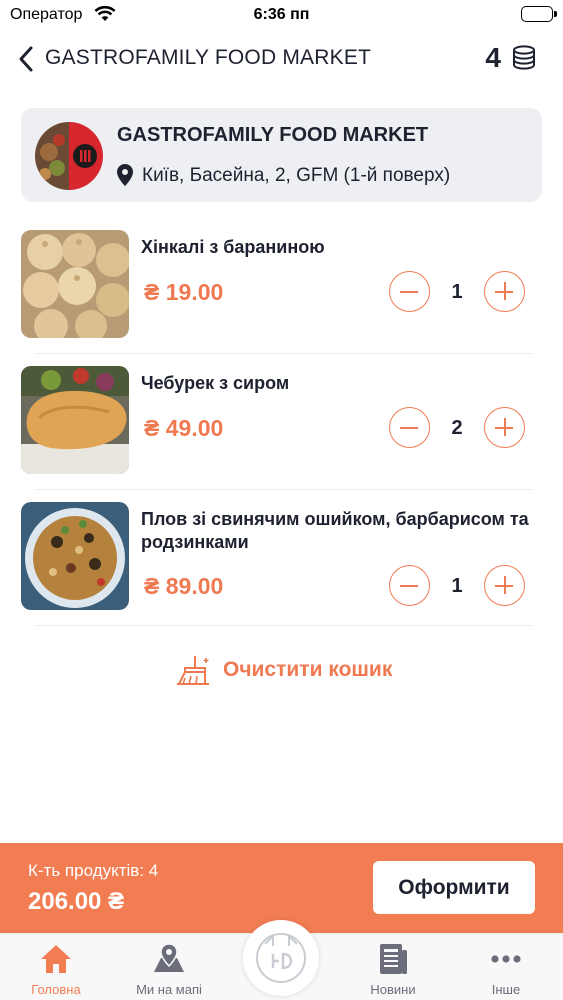 This screenshot has height=1000, width=563. I want to click on product-count: К-ть продуктів: 4, so click(93, 870).